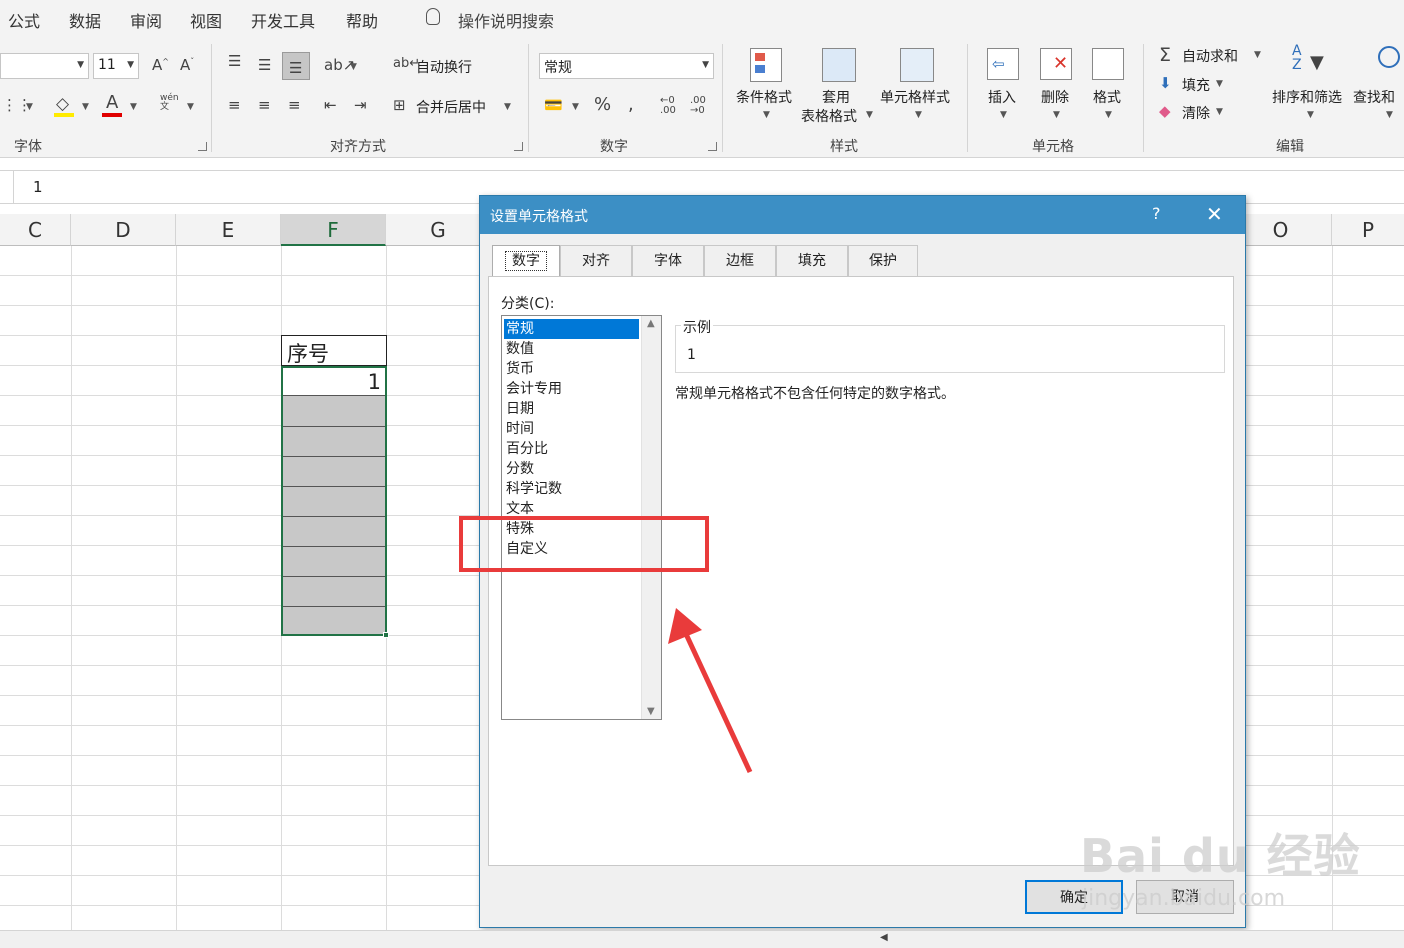 This screenshot has height=948, width=1404. Describe the element at coordinates (836, 97) in the screenshot. I see `format-as-table-label-1: 套用` at that location.